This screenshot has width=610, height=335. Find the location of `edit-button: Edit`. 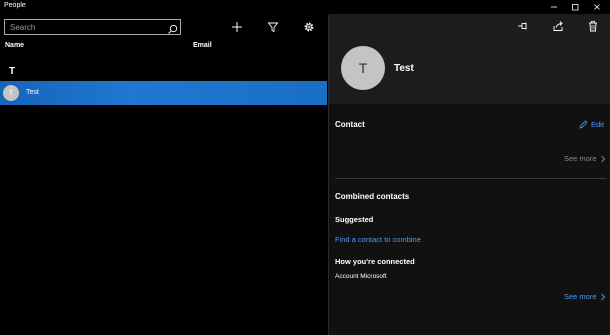

edit-button: Edit is located at coordinates (591, 124).